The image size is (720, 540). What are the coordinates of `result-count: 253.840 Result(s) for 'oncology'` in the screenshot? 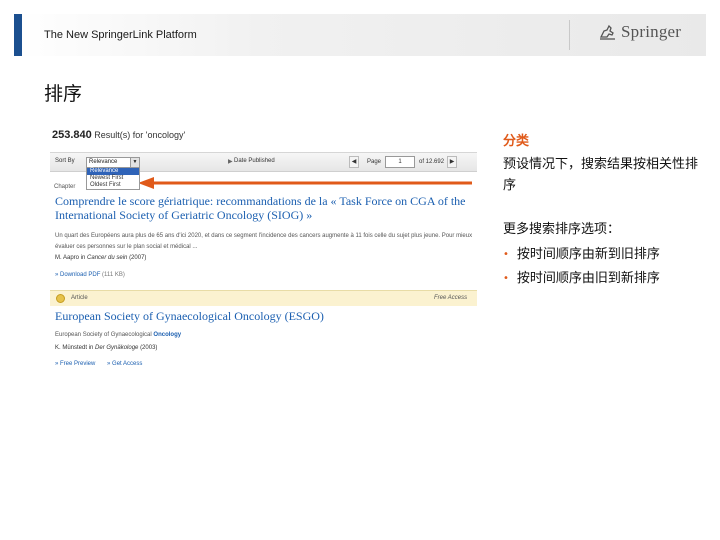 It's located at (118, 135).